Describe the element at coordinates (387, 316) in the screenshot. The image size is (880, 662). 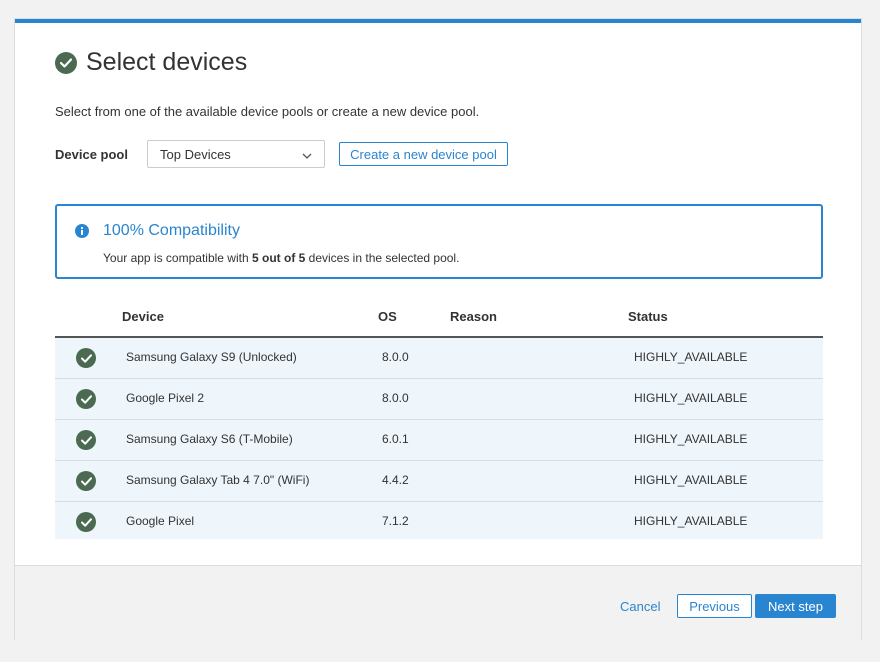
I see `column-header-os: OS` at that location.